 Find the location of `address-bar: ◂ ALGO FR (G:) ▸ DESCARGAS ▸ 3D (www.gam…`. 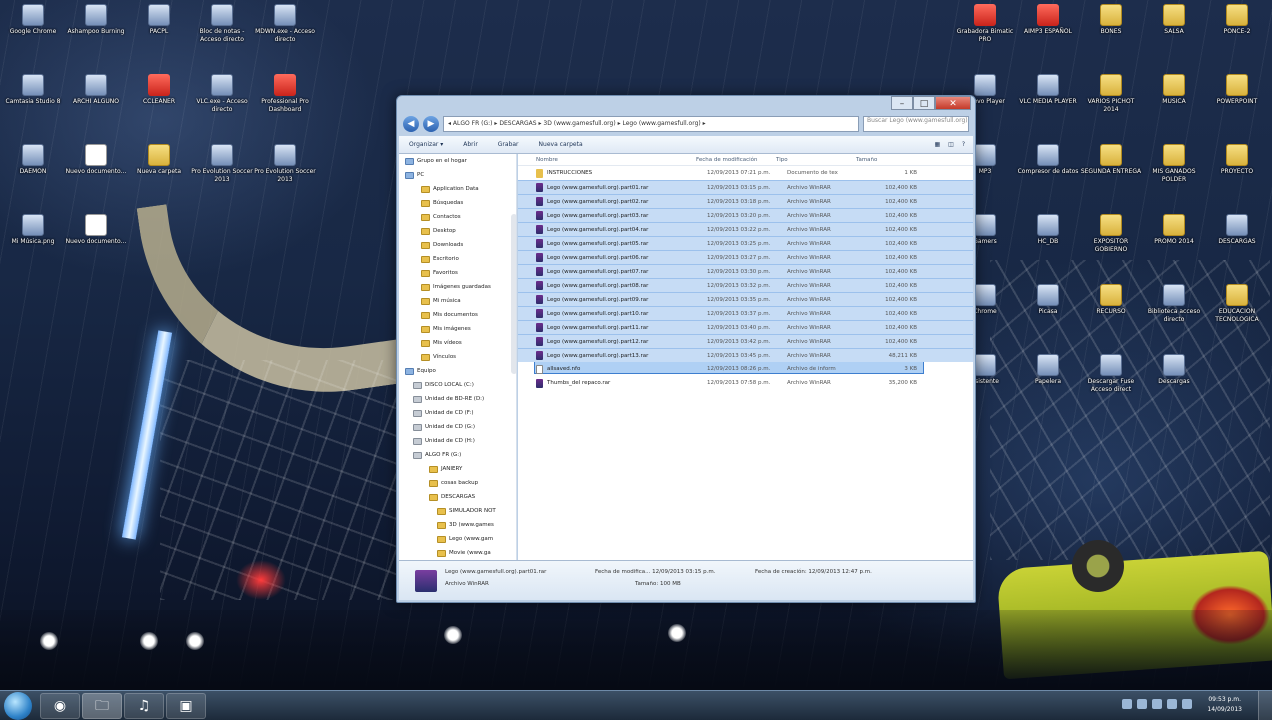

address-bar: ◂ ALGO FR (G:) ▸ DESCARGAS ▸ 3D (www.gam… is located at coordinates (651, 124).